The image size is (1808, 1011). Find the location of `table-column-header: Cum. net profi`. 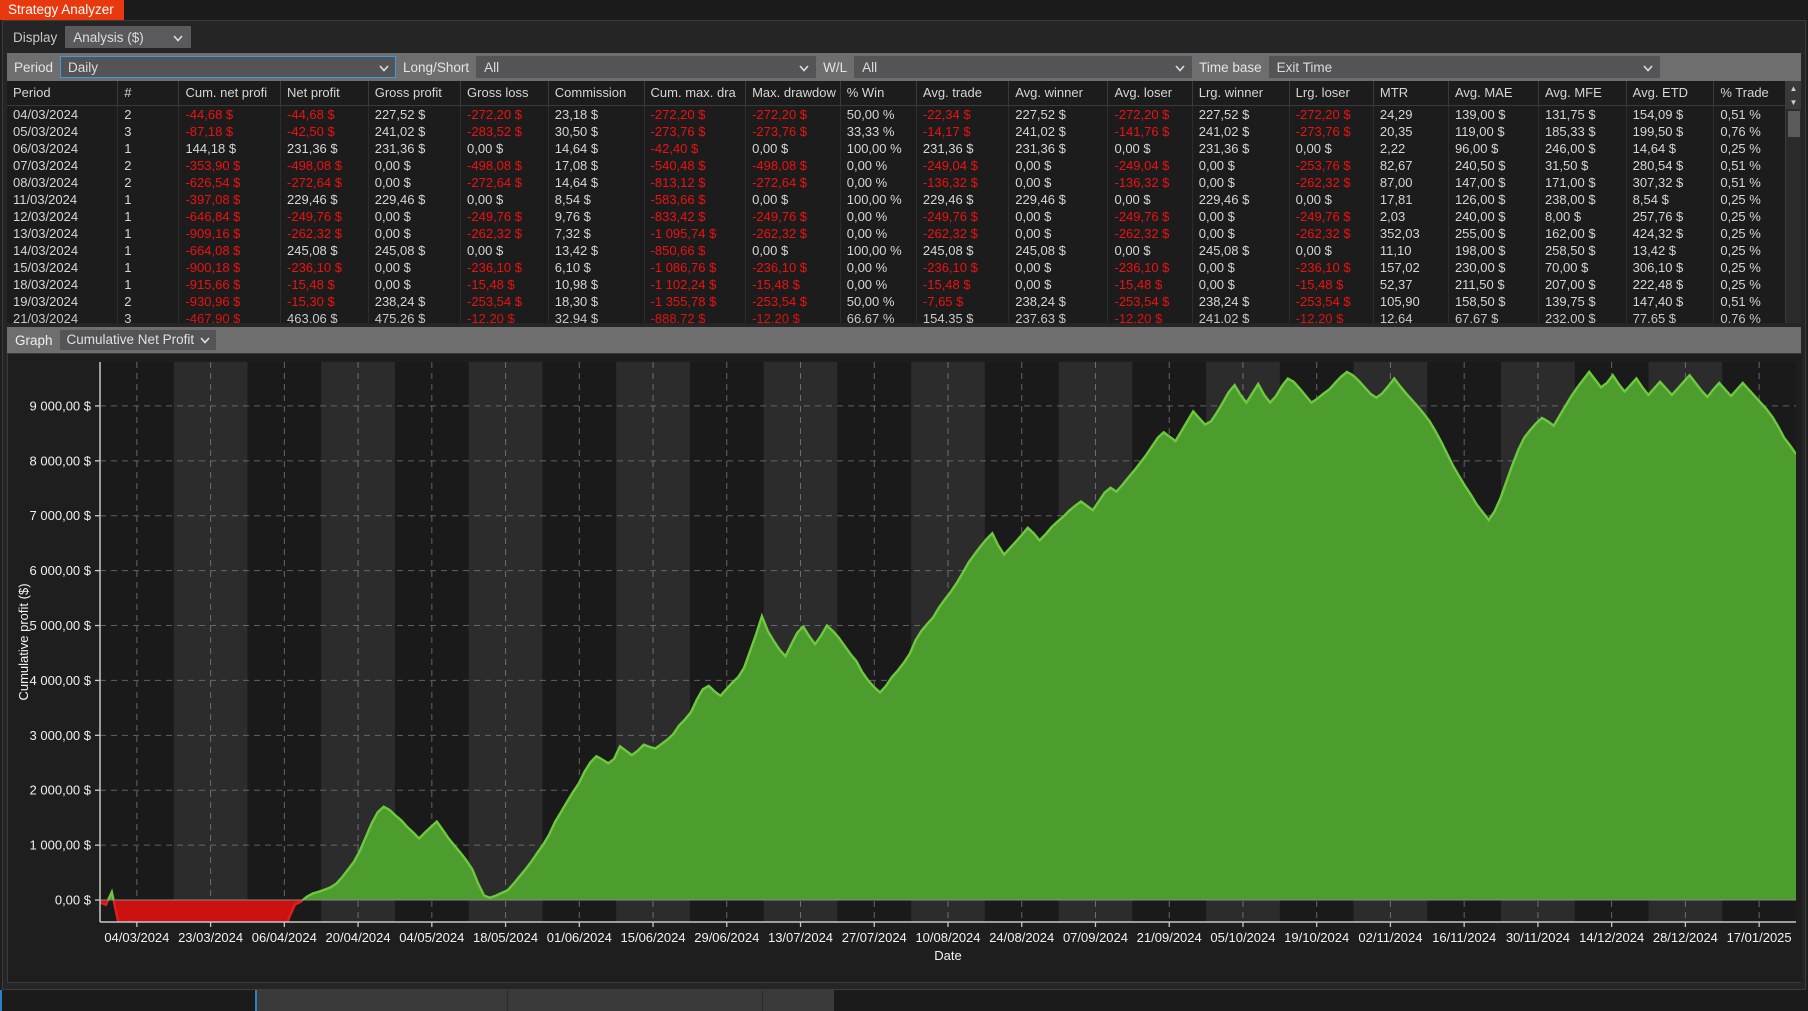

table-column-header: Cum. net profi is located at coordinates (230, 93).